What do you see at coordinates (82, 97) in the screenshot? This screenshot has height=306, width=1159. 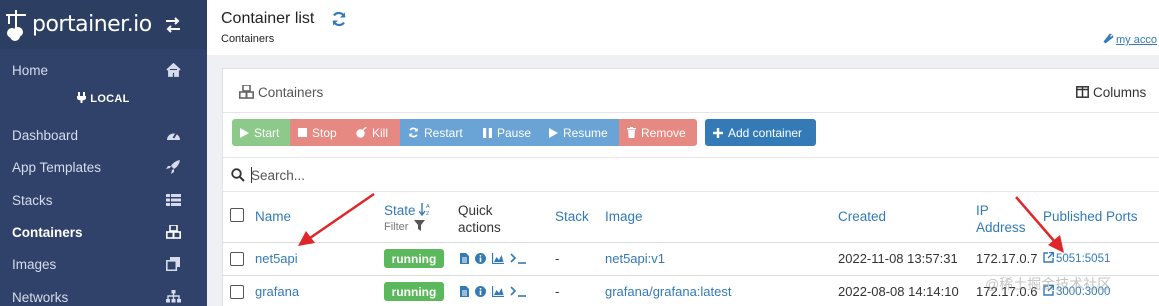 I see `plug-icon` at bounding box center [82, 97].